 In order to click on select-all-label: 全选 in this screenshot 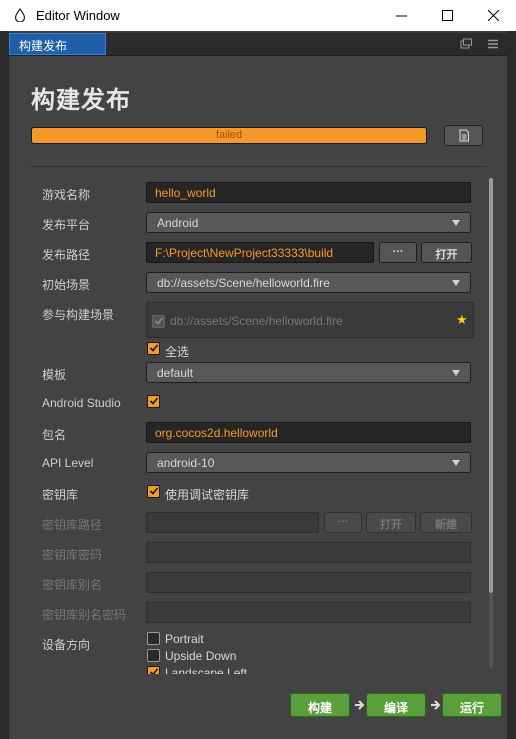, I will do `click(177, 352)`.